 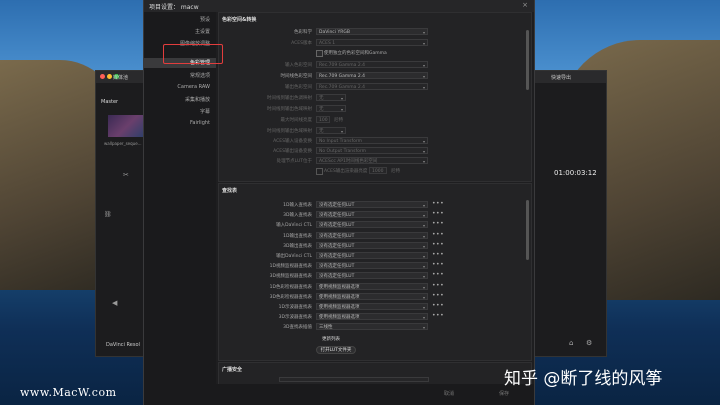 What do you see at coordinates (342, 151) in the screenshot?
I see `dropdown-value: No Output Transform` at bounding box center [342, 151].